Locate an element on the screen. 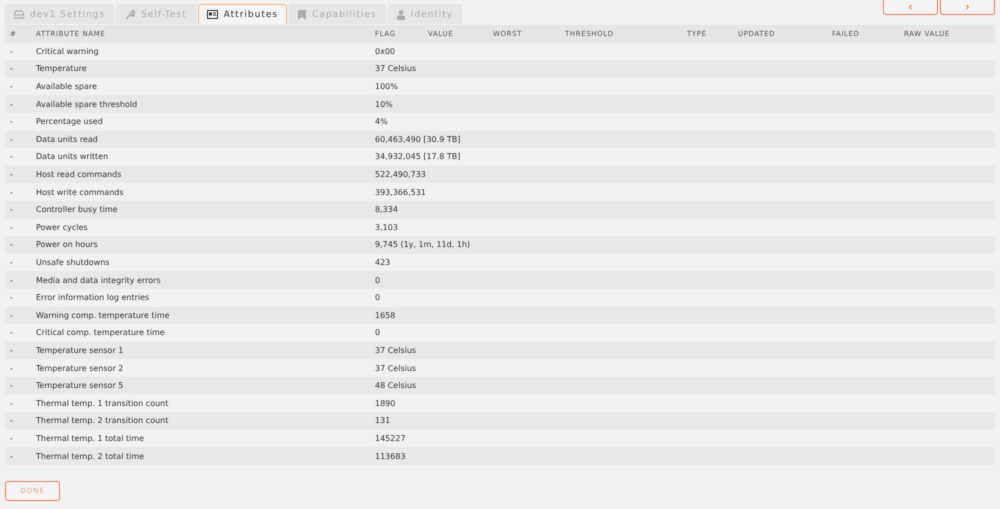  tab: Self-Test is located at coordinates (156, 14).